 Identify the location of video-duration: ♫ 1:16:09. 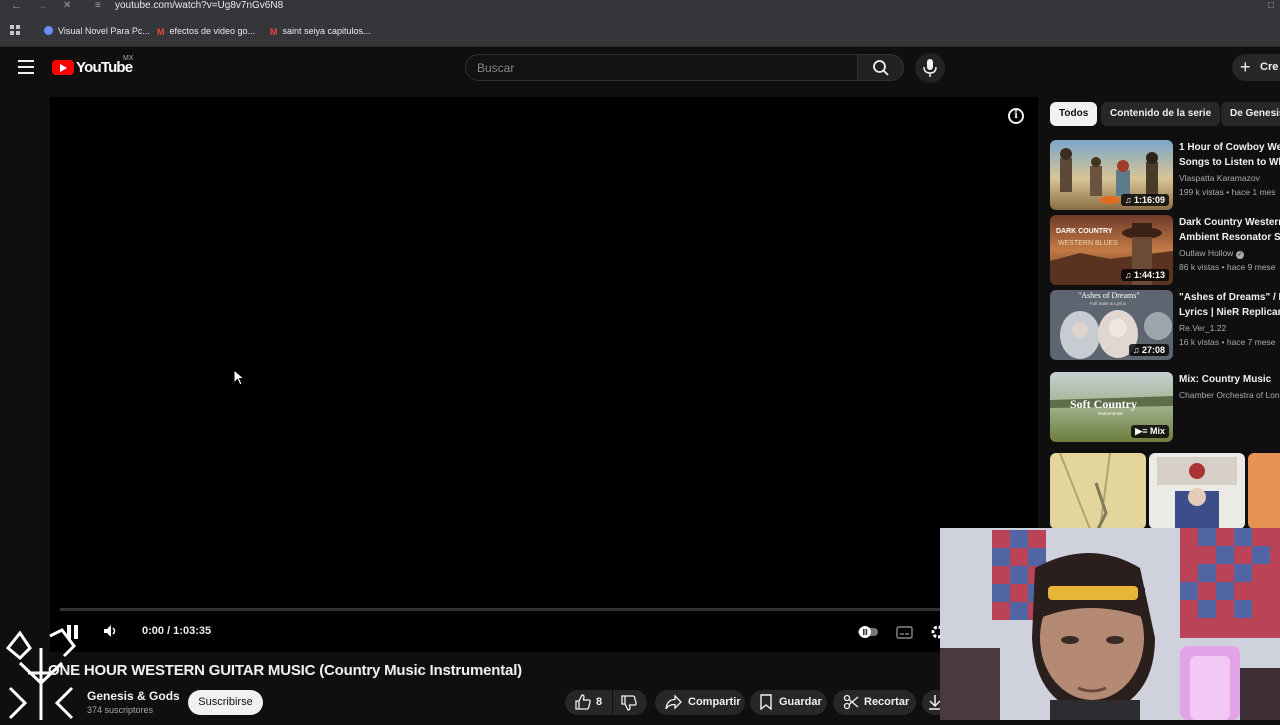
(1144, 200).